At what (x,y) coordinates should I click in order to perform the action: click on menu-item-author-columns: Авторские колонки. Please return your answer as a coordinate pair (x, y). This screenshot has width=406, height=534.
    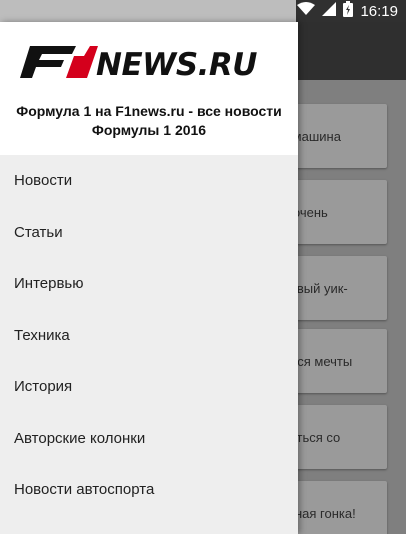
    Looking at the image, I should click on (149, 439).